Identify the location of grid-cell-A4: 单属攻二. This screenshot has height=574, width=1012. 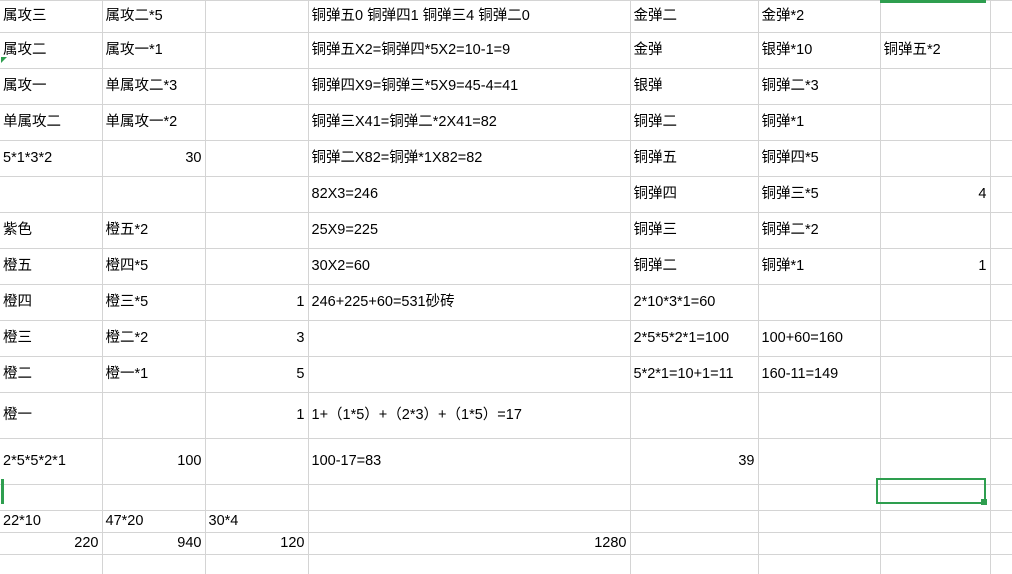
(51, 122).